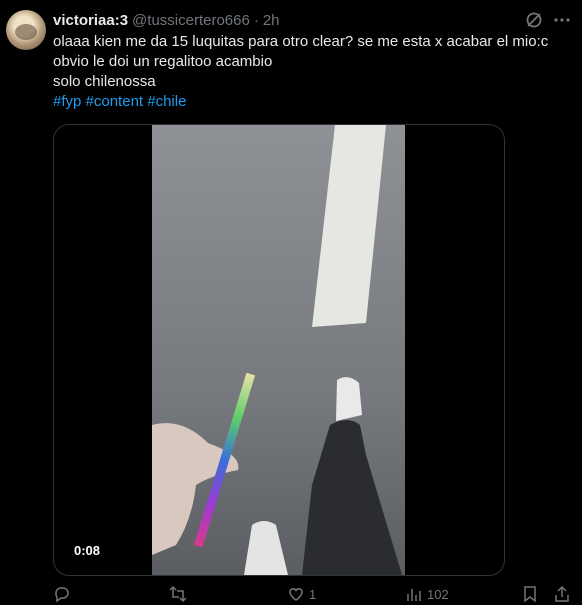 The image size is (582, 605). I want to click on like-button: 1, so click(301, 594).